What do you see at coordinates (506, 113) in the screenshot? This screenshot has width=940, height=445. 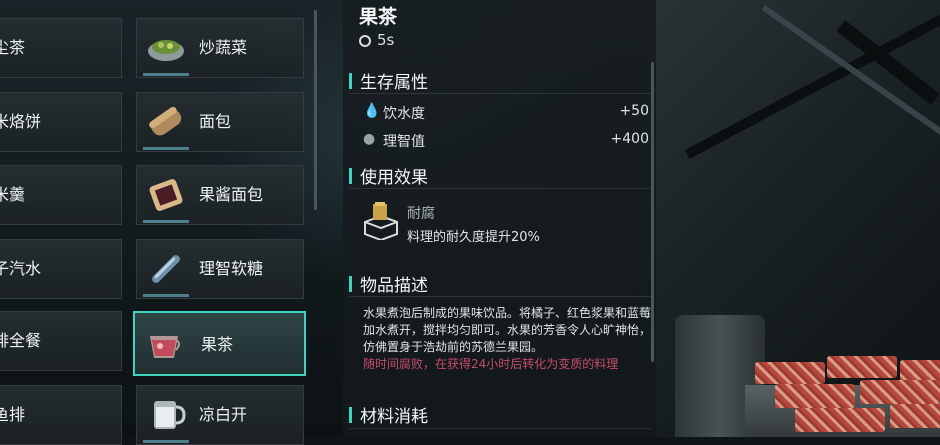 I see `stat-row: 💧 饮水度 +50` at bounding box center [506, 113].